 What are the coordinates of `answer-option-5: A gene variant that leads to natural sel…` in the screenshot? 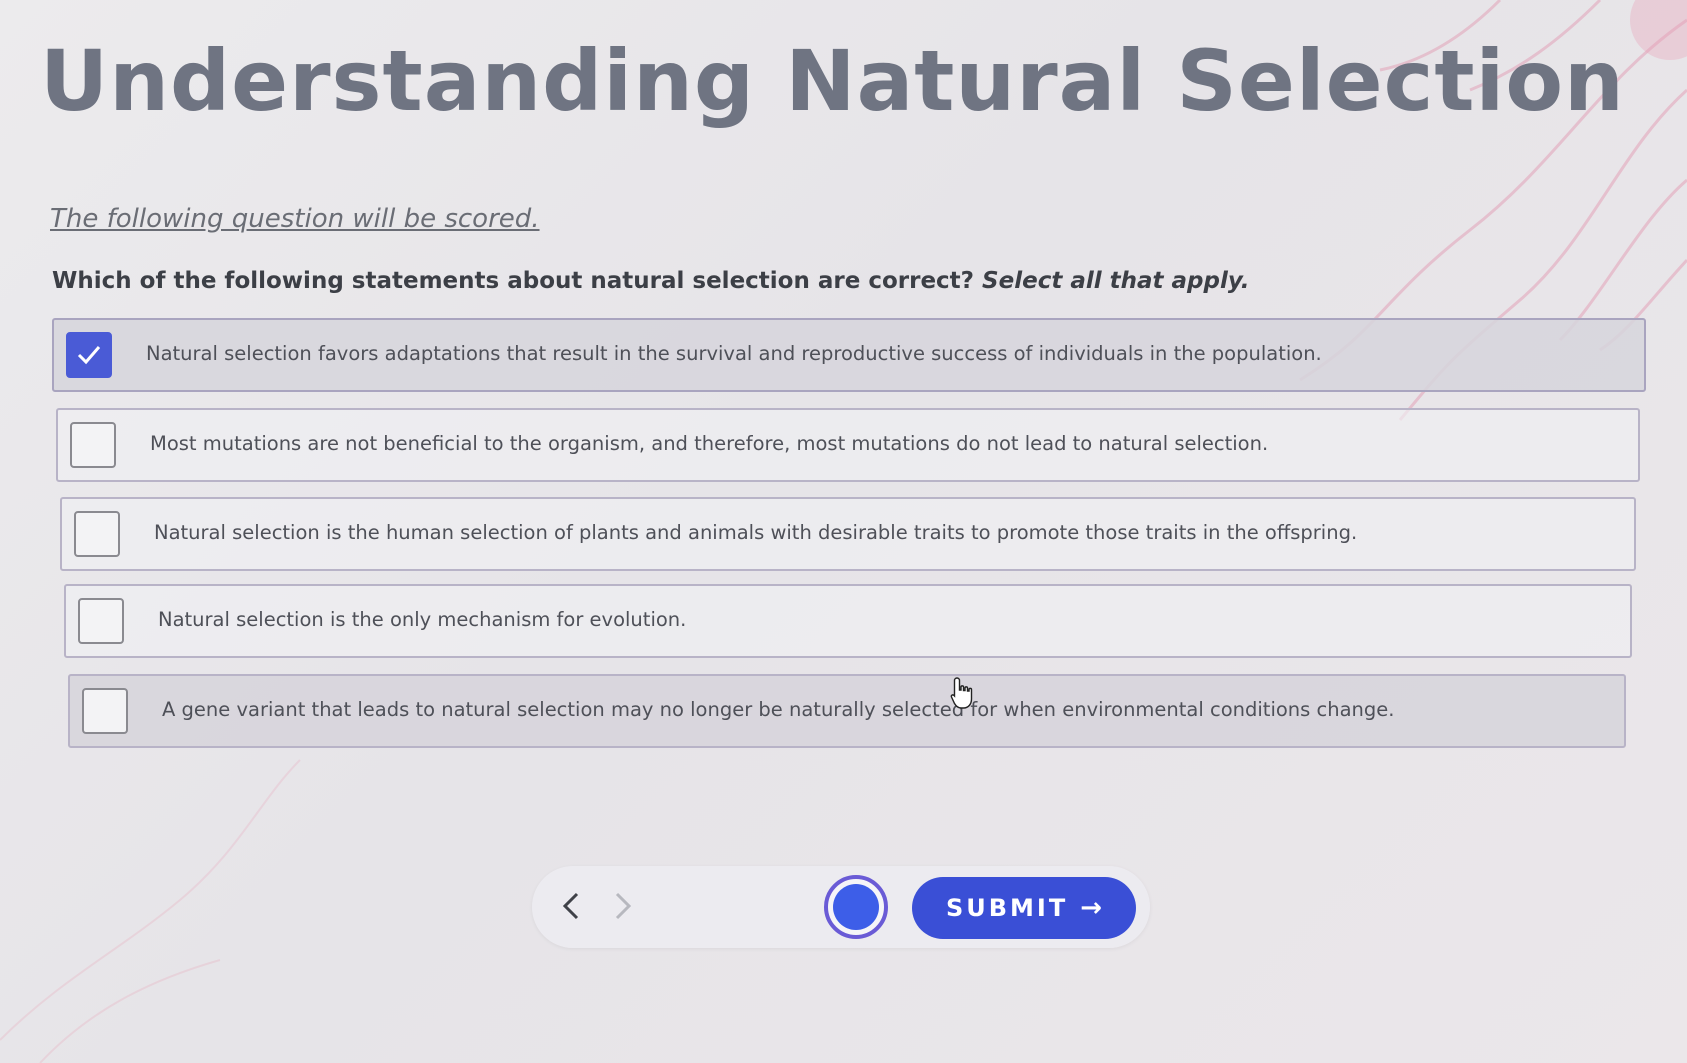 It's located at (847, 711).